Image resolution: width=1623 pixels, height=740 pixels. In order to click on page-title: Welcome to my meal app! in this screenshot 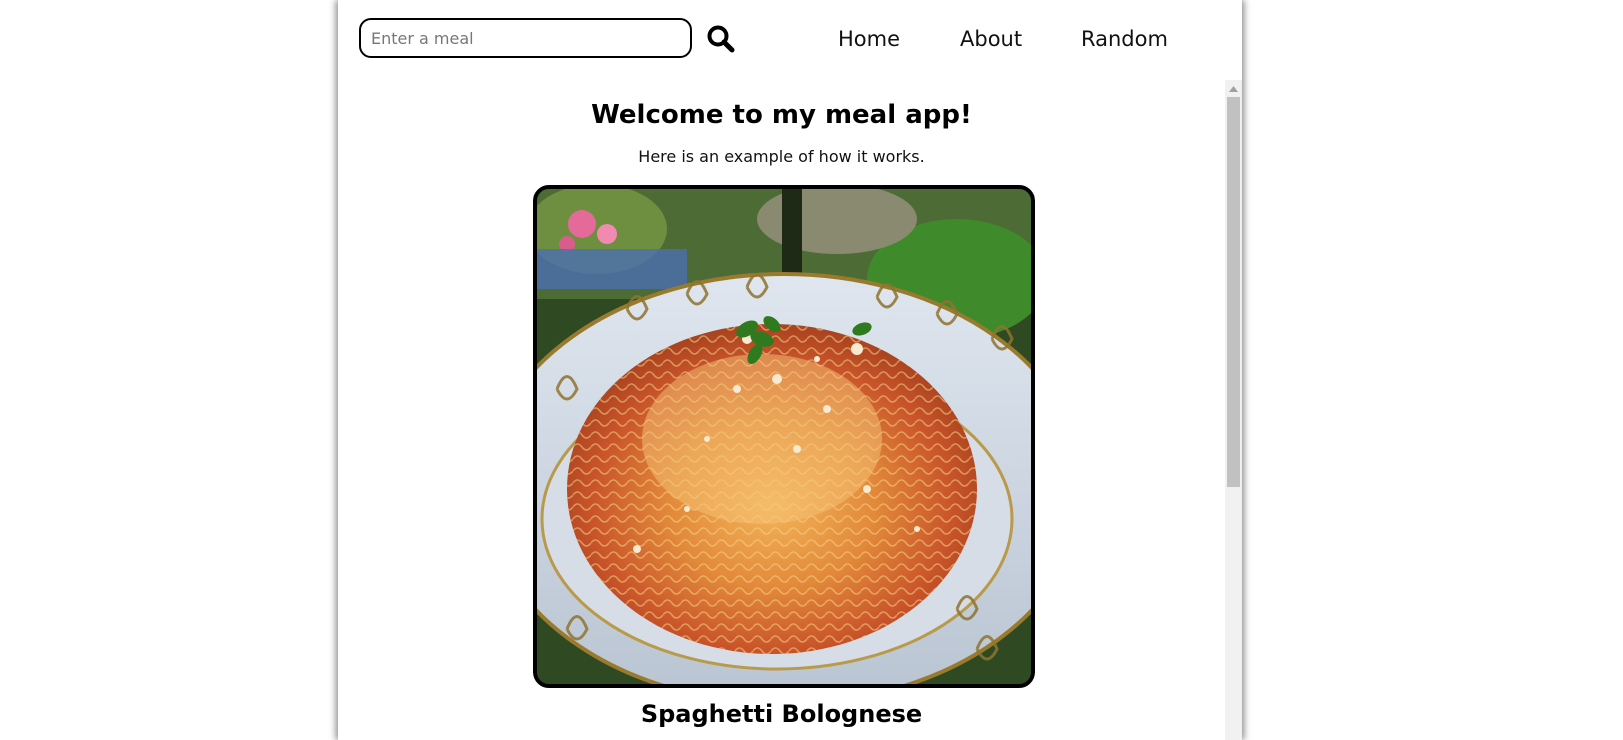, I will do `click(781, 115)`.